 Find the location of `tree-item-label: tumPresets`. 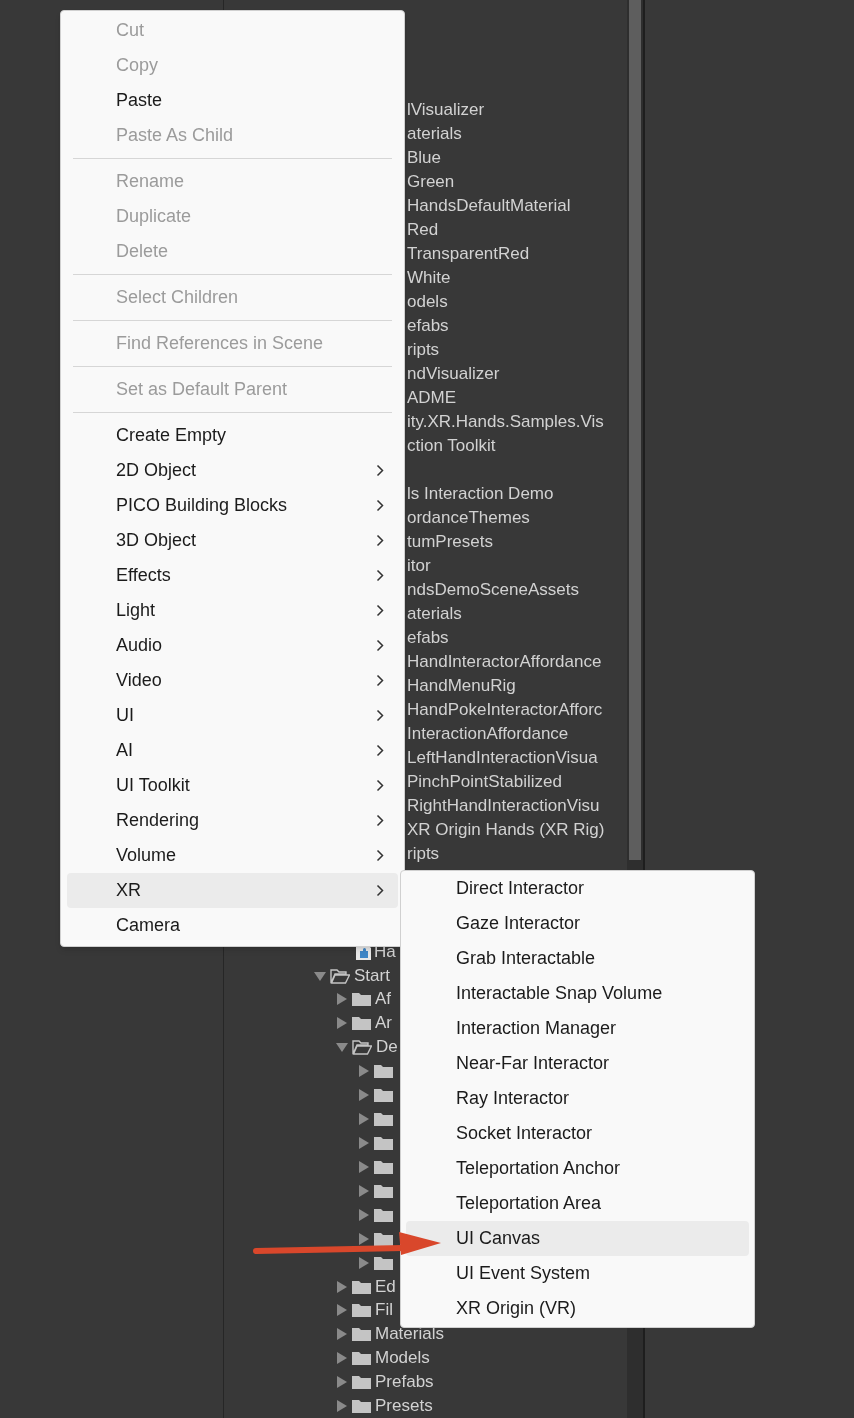

tree-item-label: tumPresets is located at coordinates (450, 542).